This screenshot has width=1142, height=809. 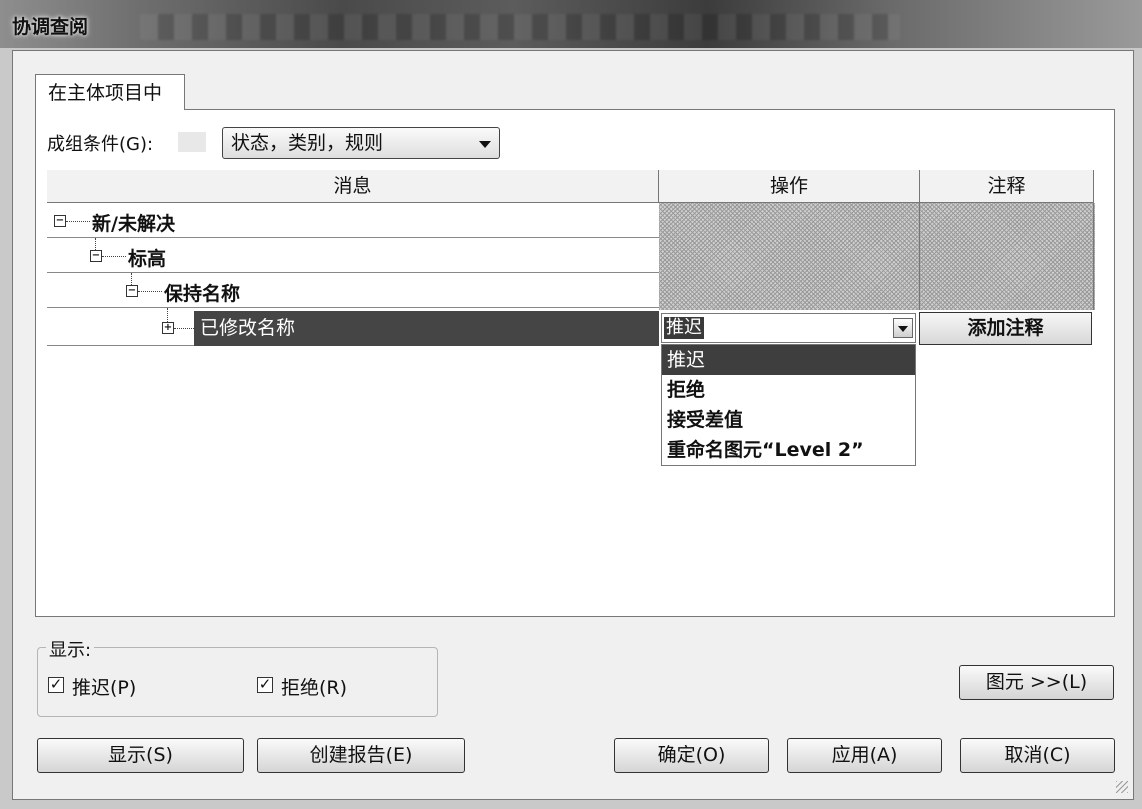 What do you see at coordinates (353, 255) in the screenshot?
I see `tree-row: − 标高` at bounding box center [353, 255].